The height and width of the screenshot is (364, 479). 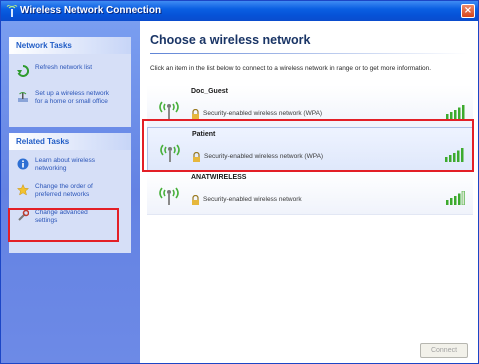 I want to click on title-bar: Wireless Network Connection ×, so click(x=239, y=11).